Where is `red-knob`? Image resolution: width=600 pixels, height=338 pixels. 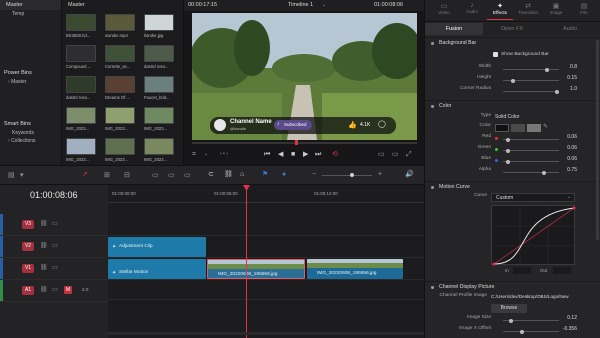 red-knob is located at coordinates (508, 139).